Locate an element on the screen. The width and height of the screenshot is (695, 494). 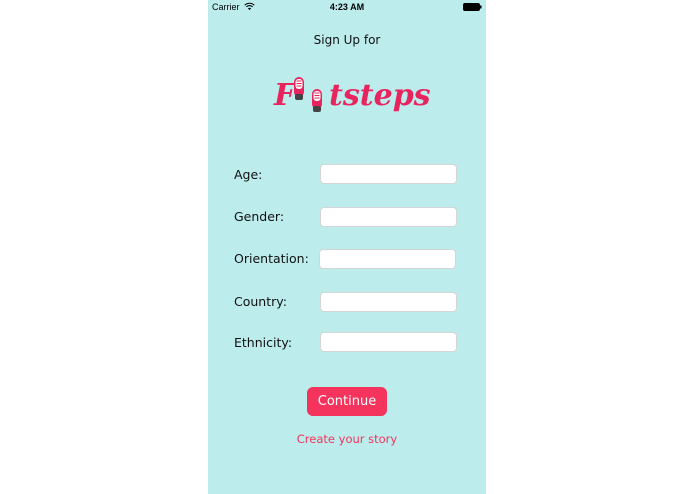
status-time: 4:23 AM is located at coordinates (347, 7).